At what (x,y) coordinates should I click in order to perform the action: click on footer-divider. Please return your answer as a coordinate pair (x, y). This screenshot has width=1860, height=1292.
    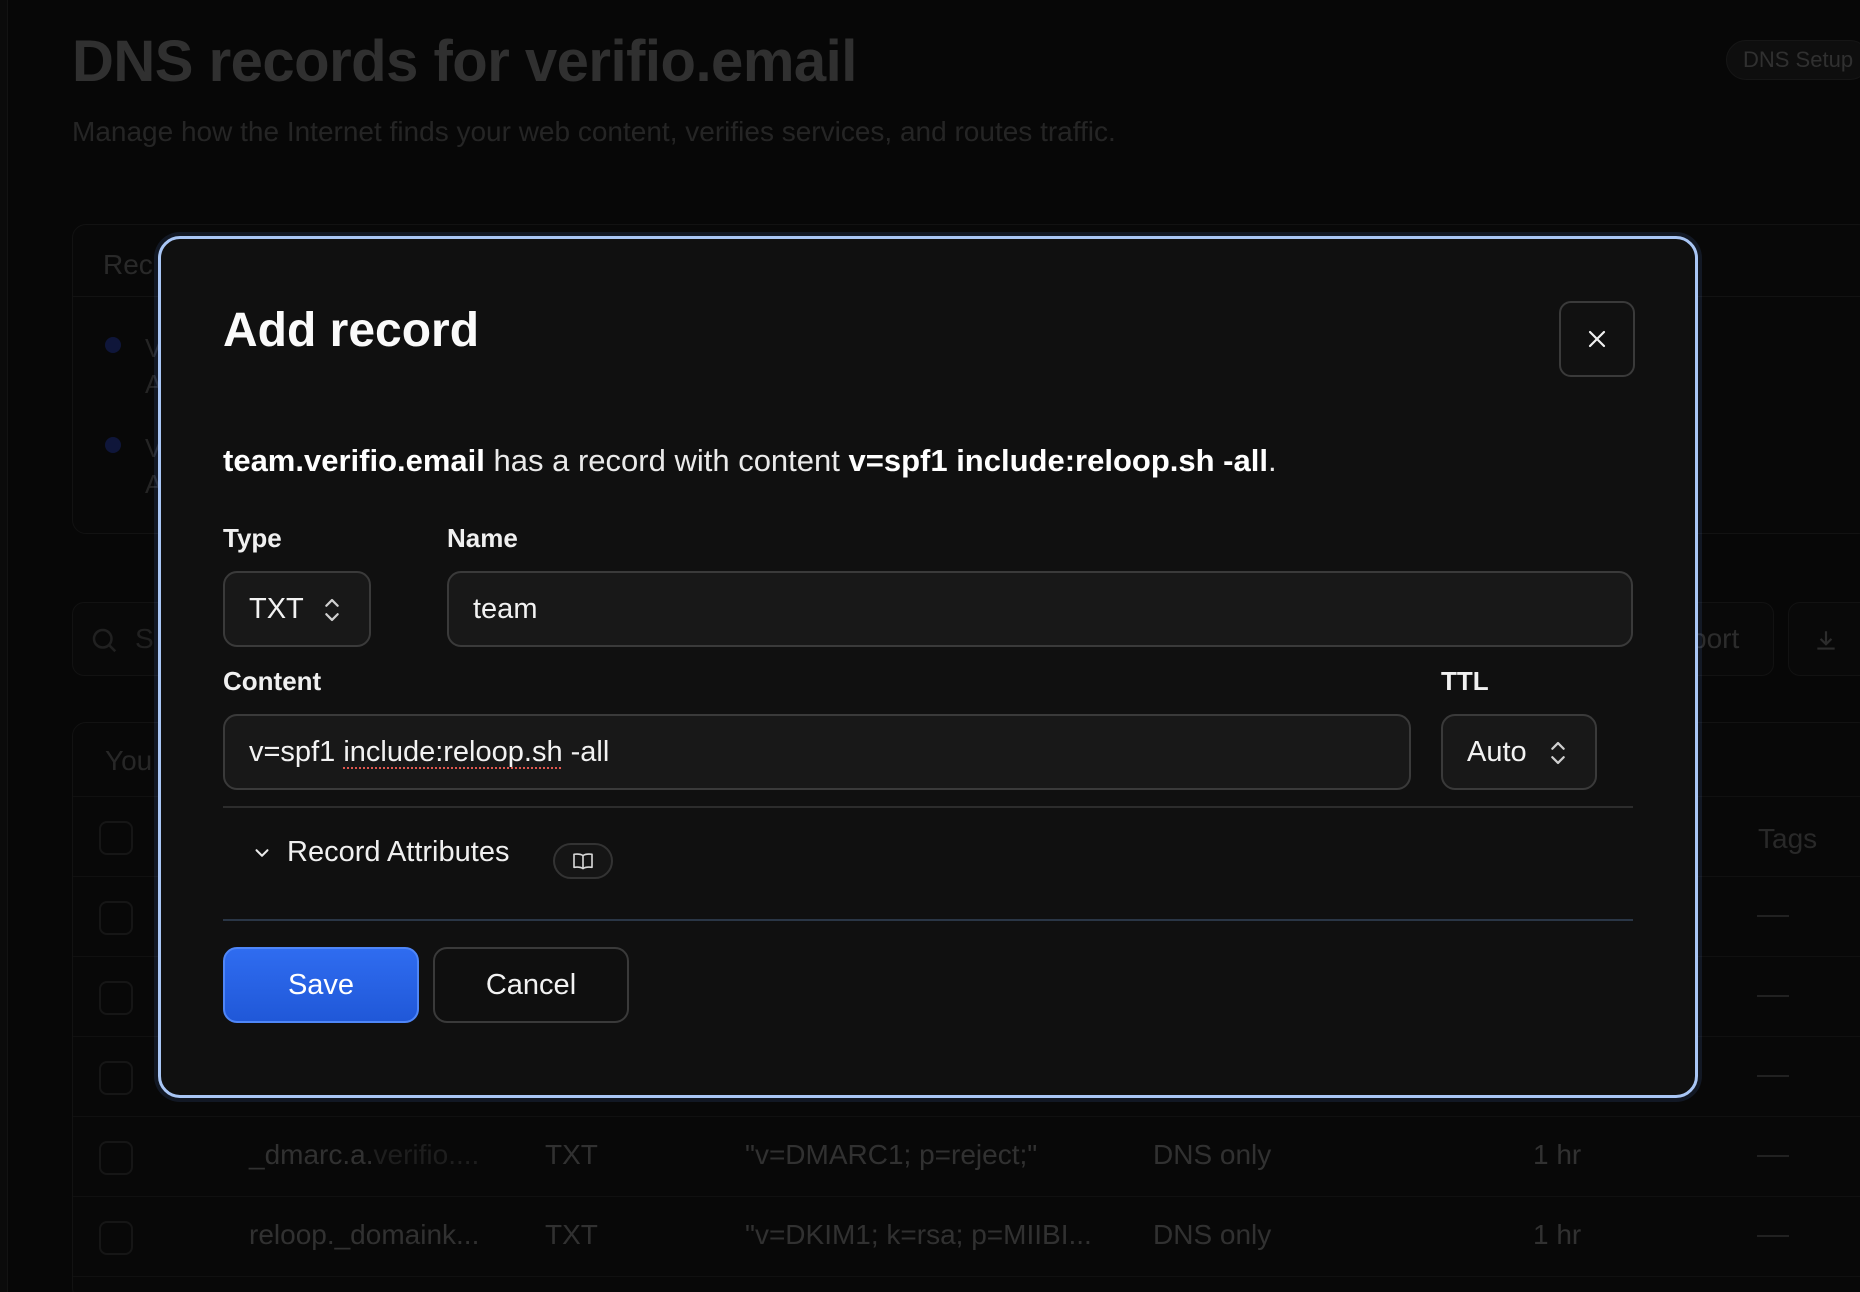
    Looking at the image, I should click on (928, 920).